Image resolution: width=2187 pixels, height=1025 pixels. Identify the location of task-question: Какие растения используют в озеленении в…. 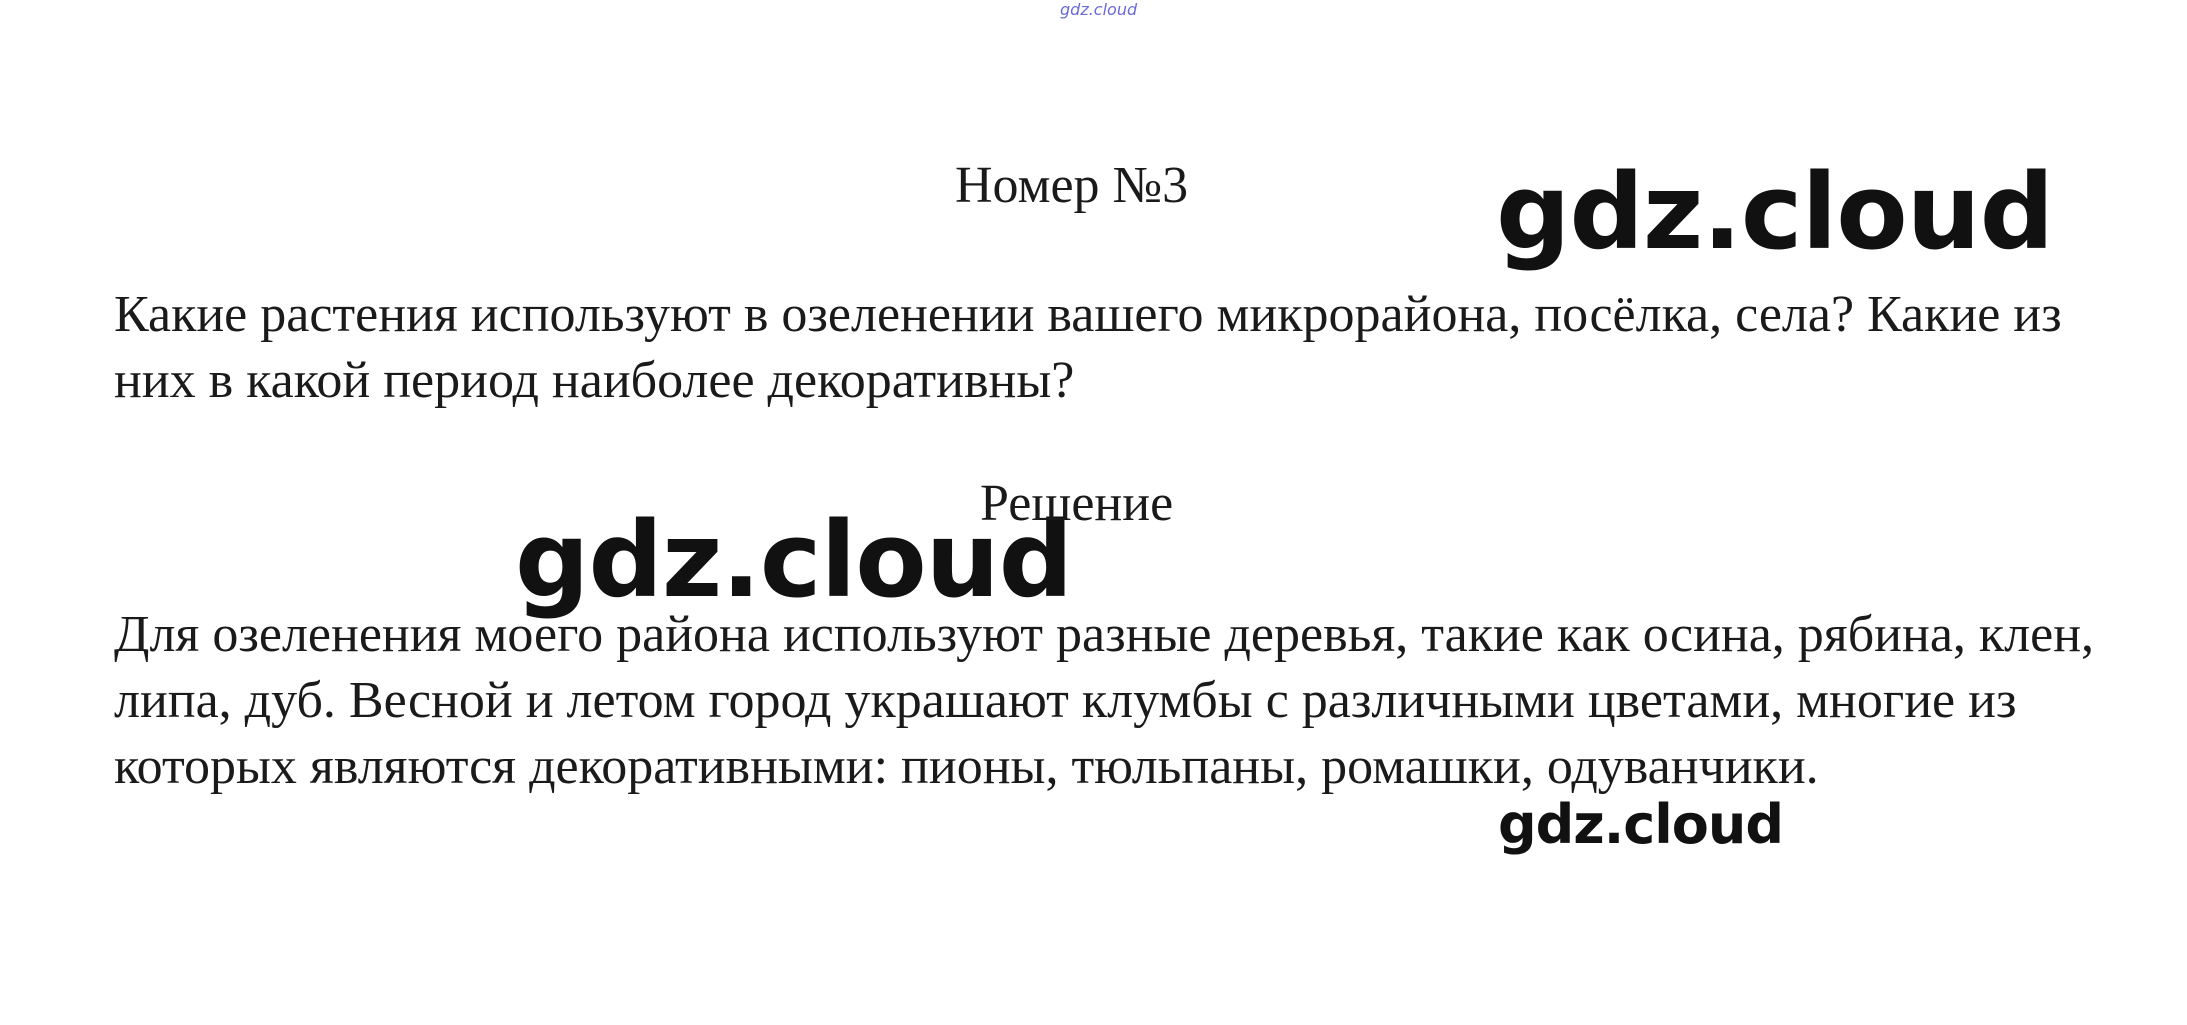
(1088, 347).